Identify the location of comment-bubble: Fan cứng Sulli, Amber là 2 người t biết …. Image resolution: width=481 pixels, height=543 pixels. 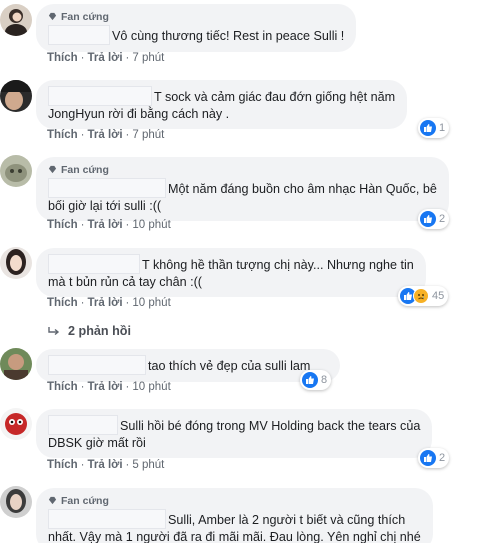
(234, 515).